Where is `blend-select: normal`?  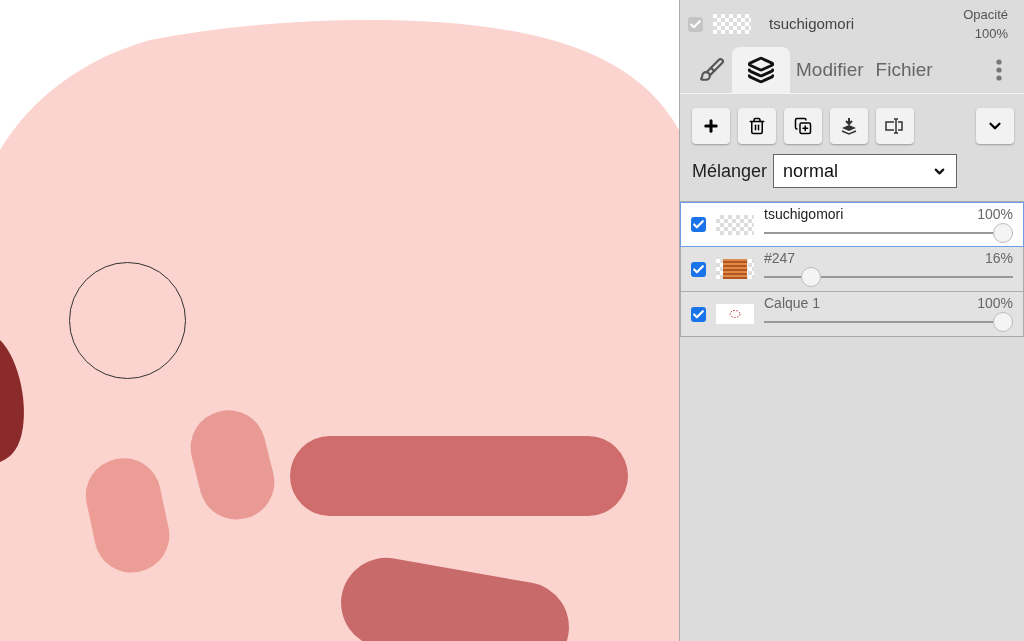 blend-select: normal is located at coordinates (865, 171).